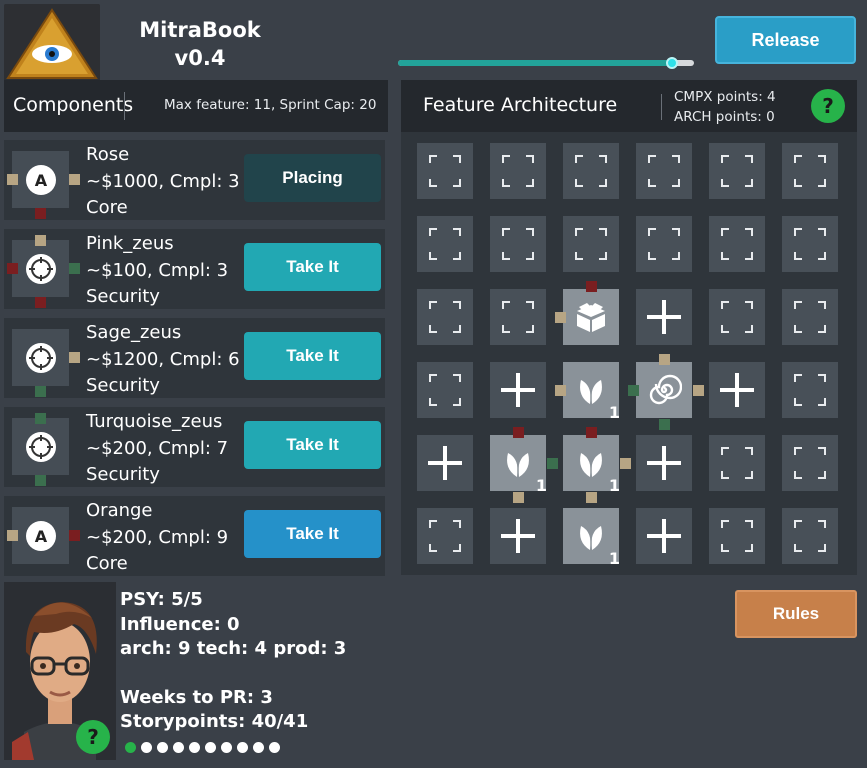 This screenshot has width=867, height=768. What do you see at coordinates (93, 737) in the screenshot?
I see `player-help-button: ?` at bounding box center [93, 737].